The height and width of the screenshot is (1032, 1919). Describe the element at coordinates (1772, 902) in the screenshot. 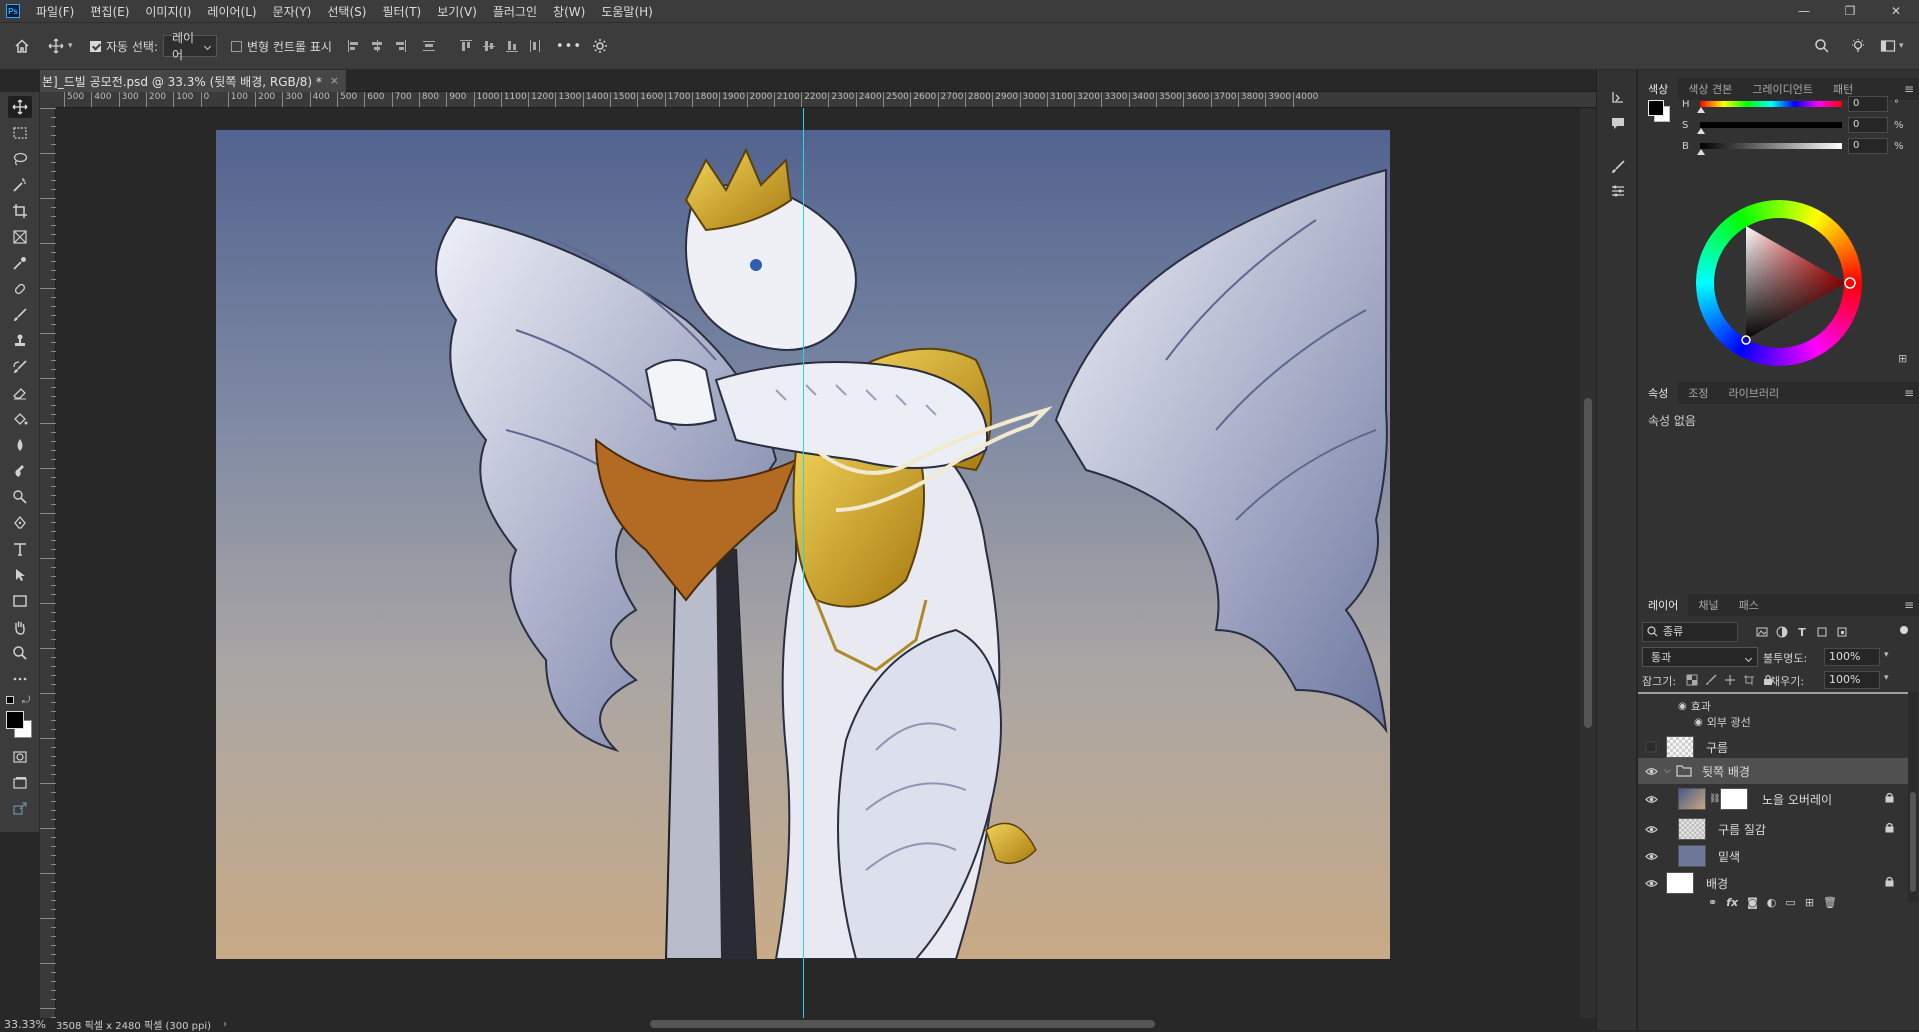

I see `new-adjustment-layer-icon: ◐` at that location.